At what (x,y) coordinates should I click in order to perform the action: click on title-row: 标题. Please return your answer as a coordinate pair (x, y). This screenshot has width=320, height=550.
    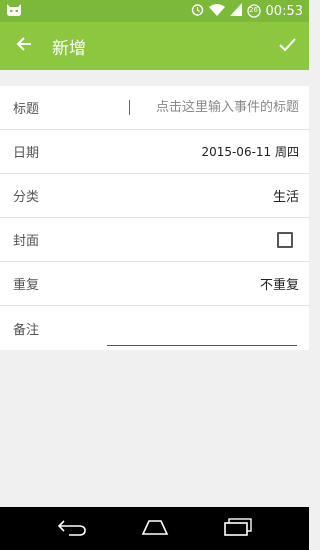
    Looking at the image, I should click on (154, 108).